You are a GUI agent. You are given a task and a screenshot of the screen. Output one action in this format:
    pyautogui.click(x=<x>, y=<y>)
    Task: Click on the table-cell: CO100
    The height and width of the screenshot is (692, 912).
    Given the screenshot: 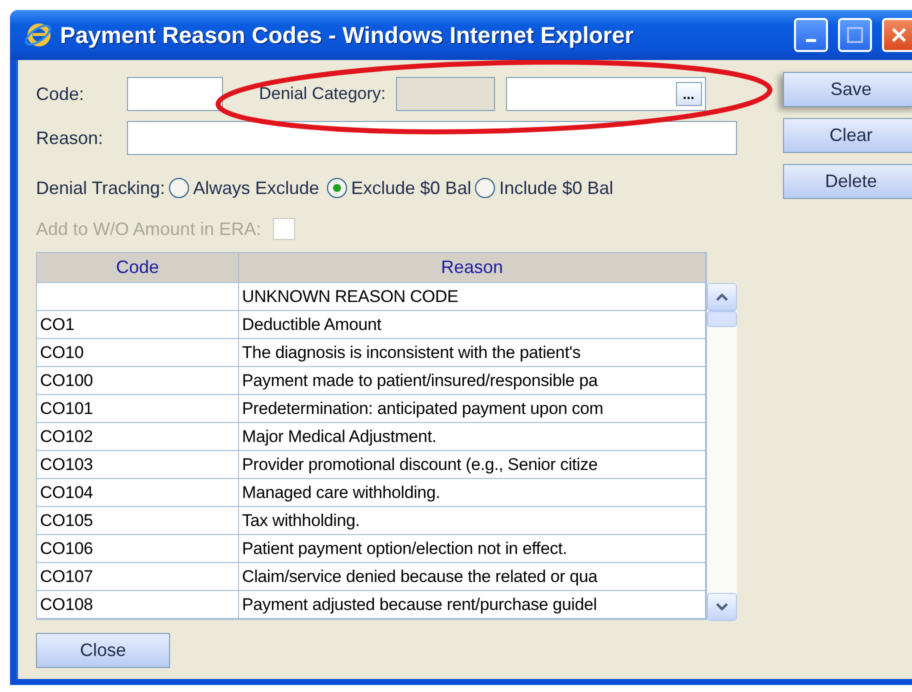 What is the action you would take?
    pyautogui.click(x=138, y=381)
    